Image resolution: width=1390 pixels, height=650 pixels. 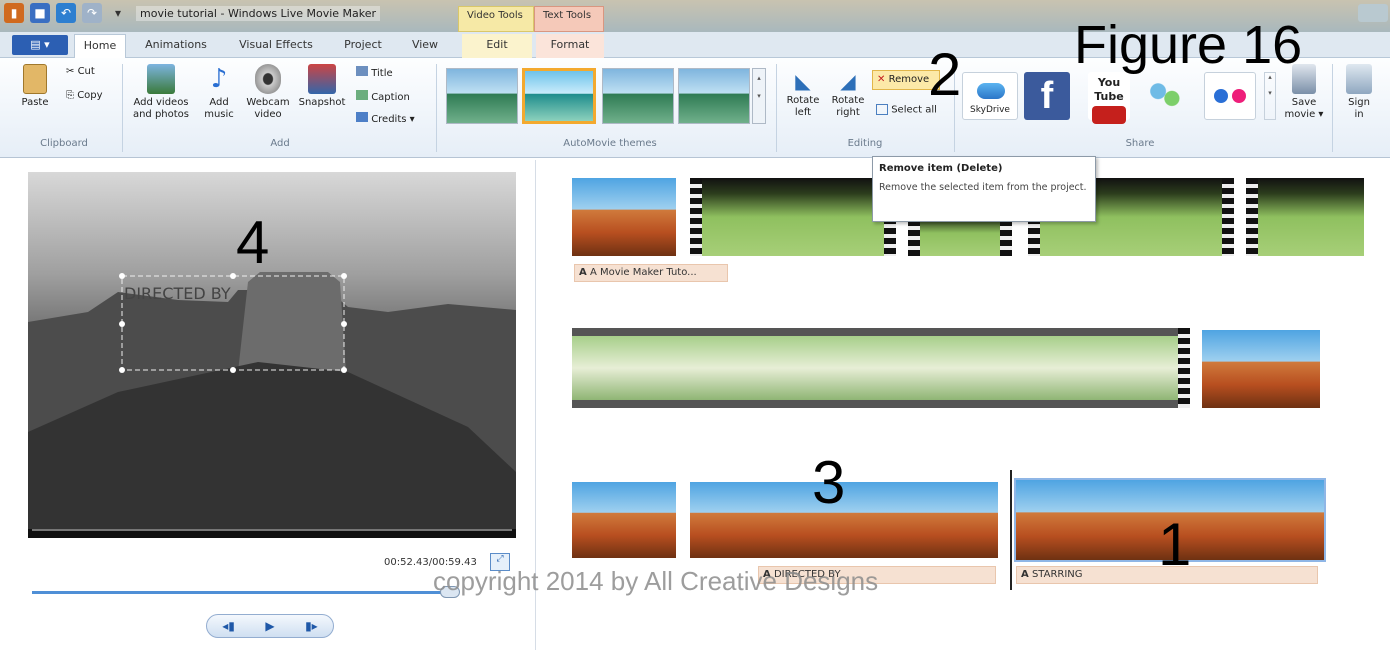 I want to click on themes-group-label: AutoMovie themes, so click(x=610, y=143).